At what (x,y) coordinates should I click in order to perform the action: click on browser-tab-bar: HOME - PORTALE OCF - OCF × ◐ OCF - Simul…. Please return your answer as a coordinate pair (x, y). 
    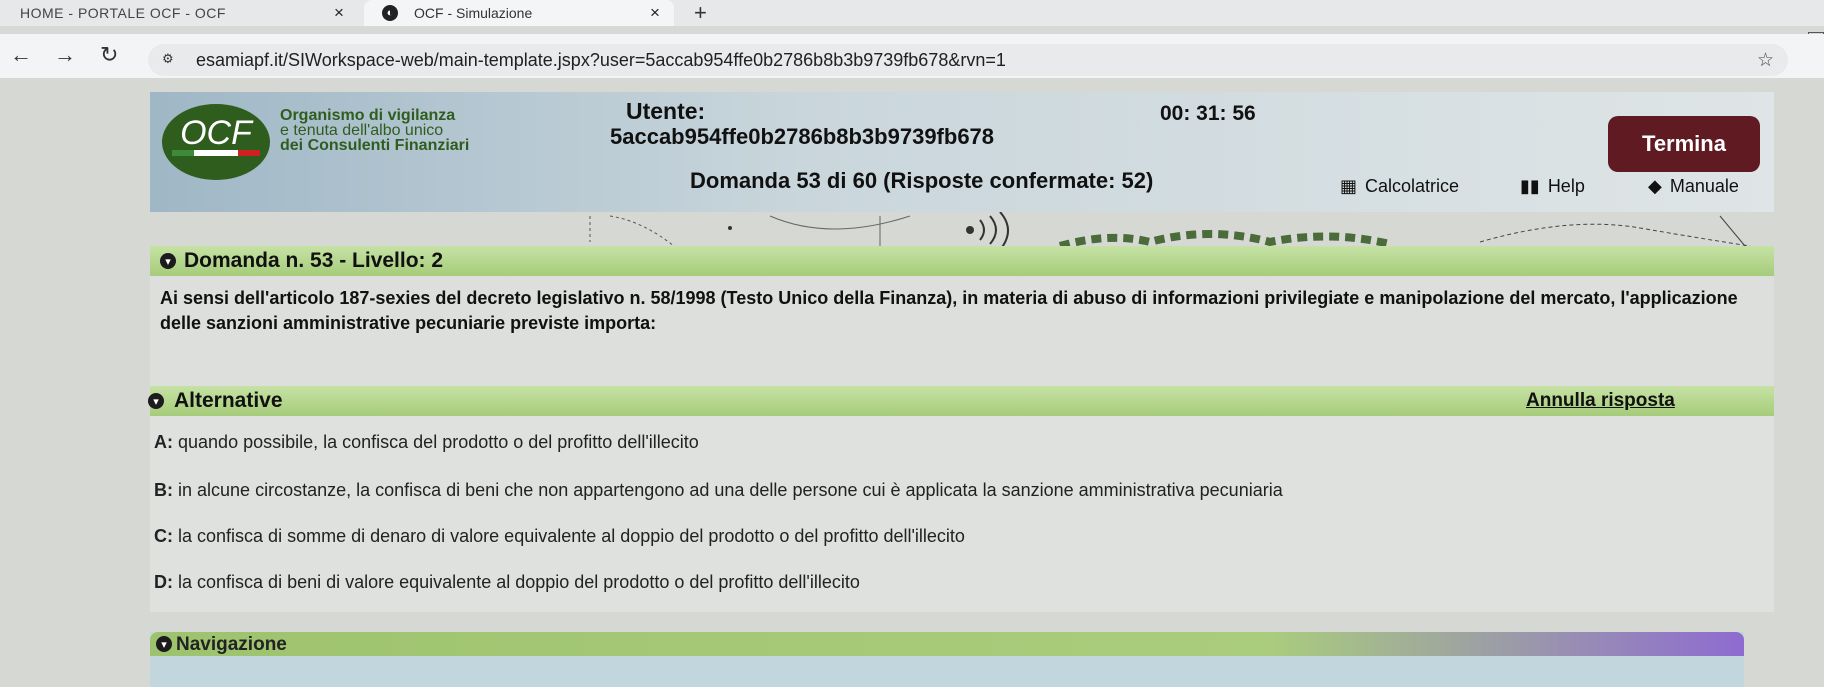
    Looking at the image, I should click on (912, 13).